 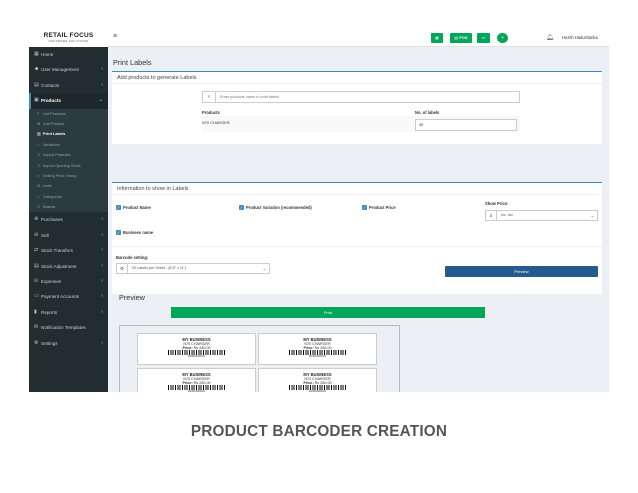 I want to click on row-product-name: N70 CHARGER, so click(x=216, y=122).